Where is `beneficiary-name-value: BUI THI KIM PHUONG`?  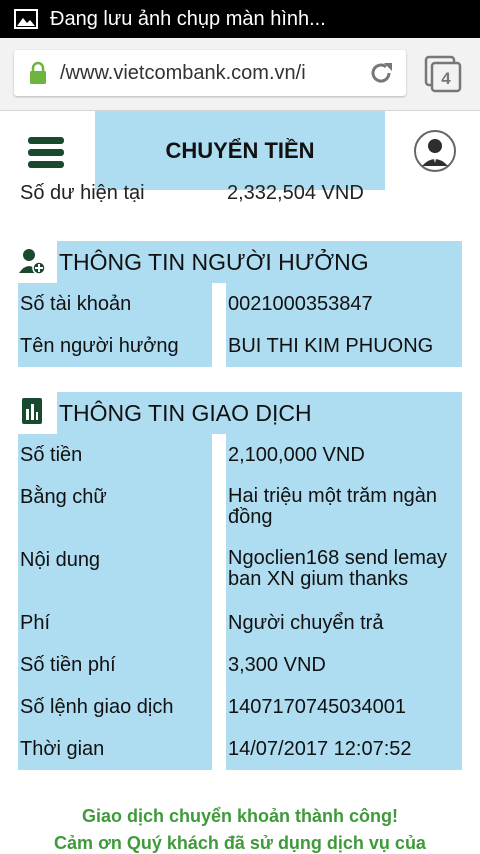 beneficiary-name-value: BUI THI KIM PHUONG is located at coordinates (344, 346).